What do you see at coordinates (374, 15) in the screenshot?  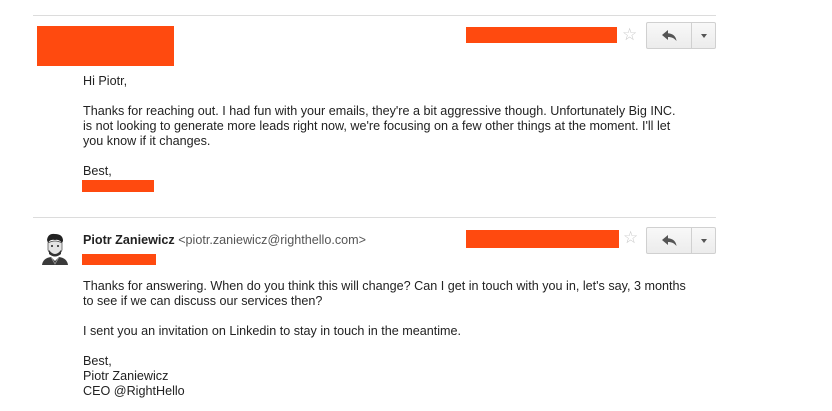 I see `message-divider-top` at bounding box center [374, 15].